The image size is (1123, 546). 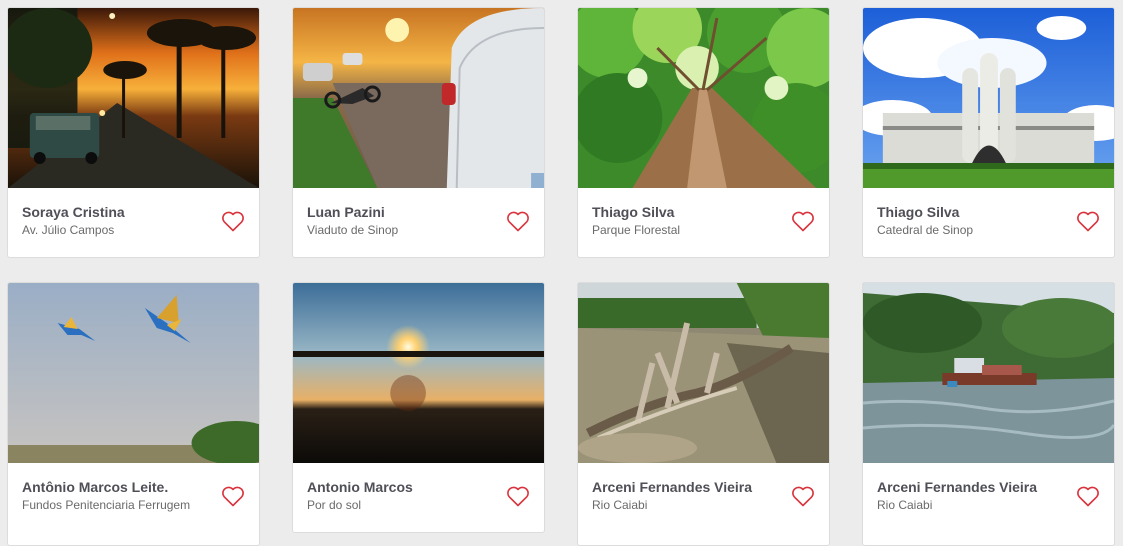 What do you see at coordinates (418, 488) in the screenshot?
I see `card-info: Antonio Marcos Por do sol` at bounding box center [418, 488].